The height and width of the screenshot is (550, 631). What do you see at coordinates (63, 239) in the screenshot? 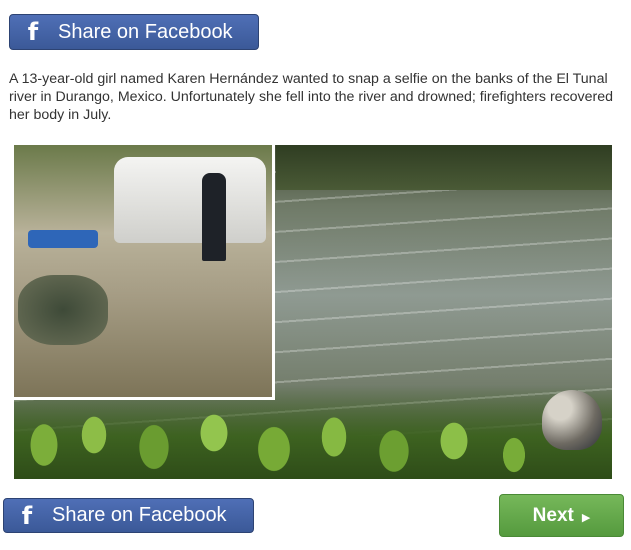
I see `blue-tarp` at bounding box center [63, 239].